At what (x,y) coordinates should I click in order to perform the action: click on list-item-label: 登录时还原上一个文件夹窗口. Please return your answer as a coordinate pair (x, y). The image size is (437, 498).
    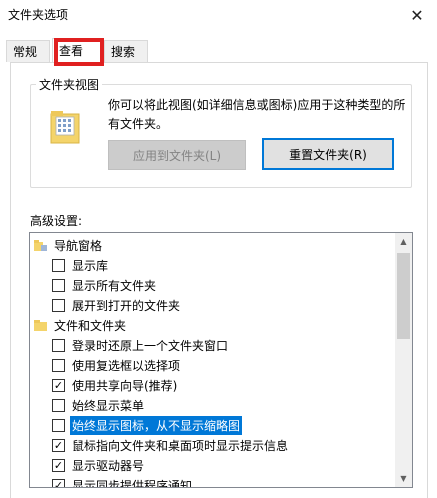
    Looking at the image, I should click on (150, 345).